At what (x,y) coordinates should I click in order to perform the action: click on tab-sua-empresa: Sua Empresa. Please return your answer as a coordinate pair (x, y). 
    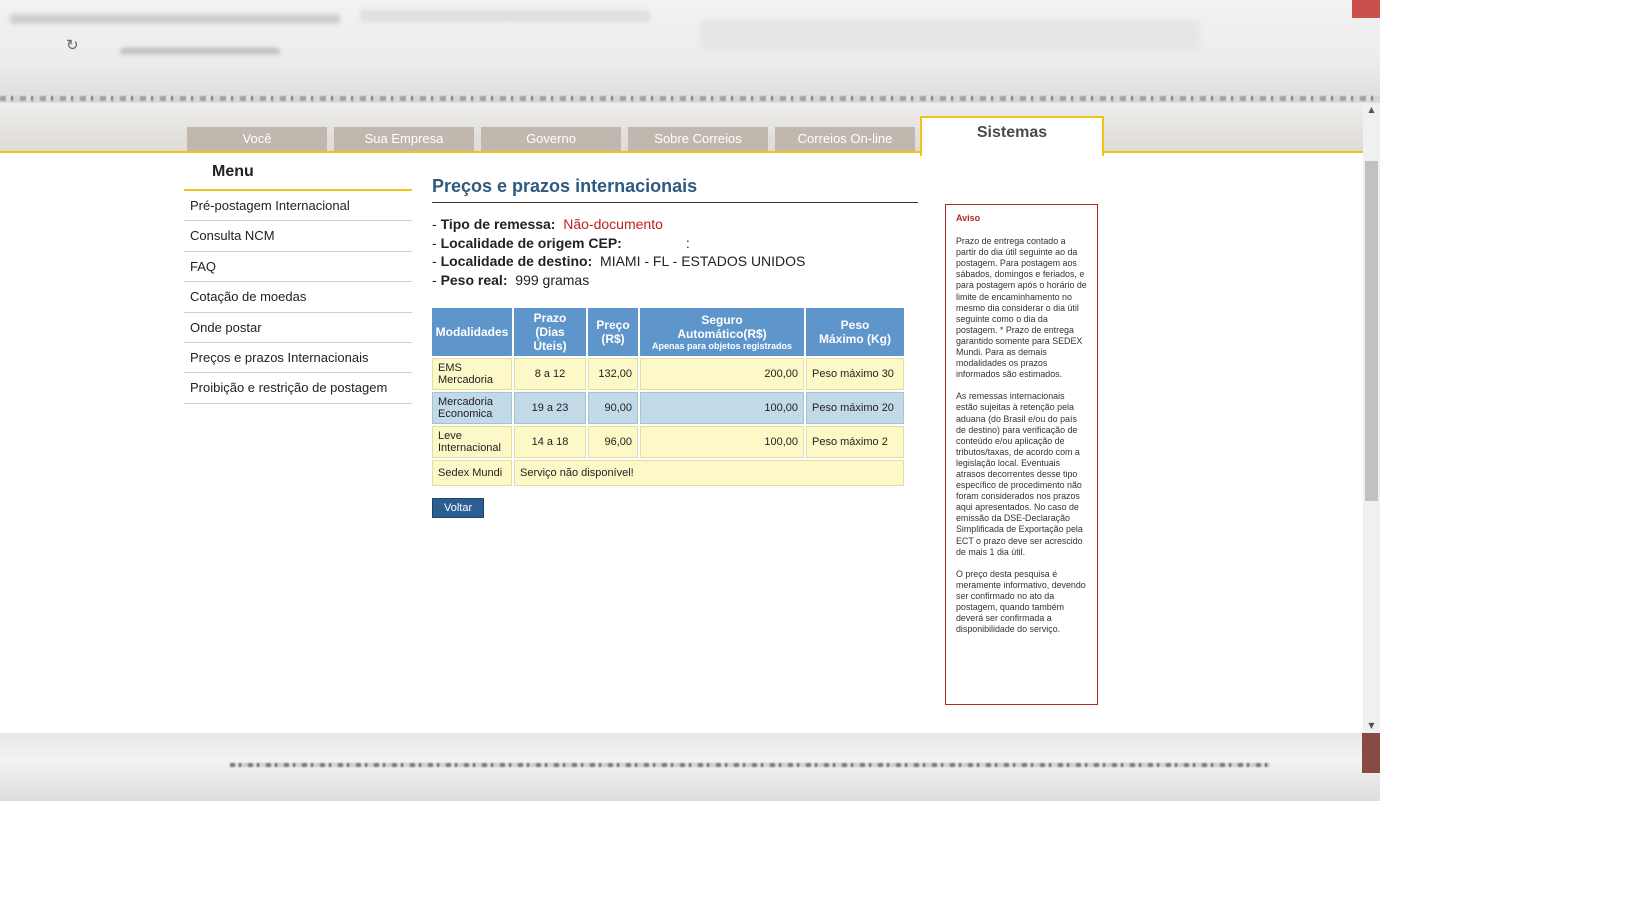
    Looking at the image, I should click on (404, 139).